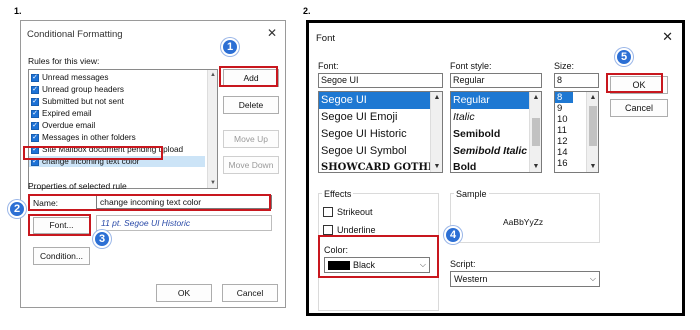 The width and height of the screenshot is (700, 330). Describe the element at coordinates (251, 139) in the screenshot. I see `move-up-button: Move Up` at that location.